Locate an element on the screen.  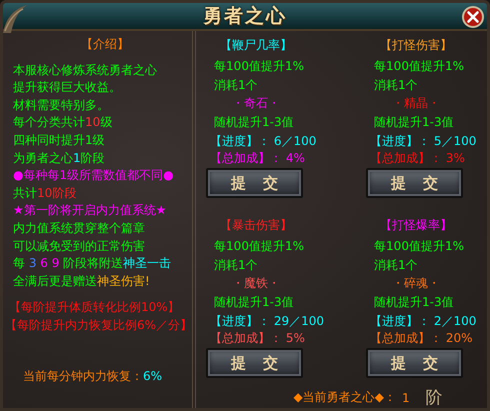
current-level-label: ◆当前勇者之心◆： is located at coordinates (344, 397).